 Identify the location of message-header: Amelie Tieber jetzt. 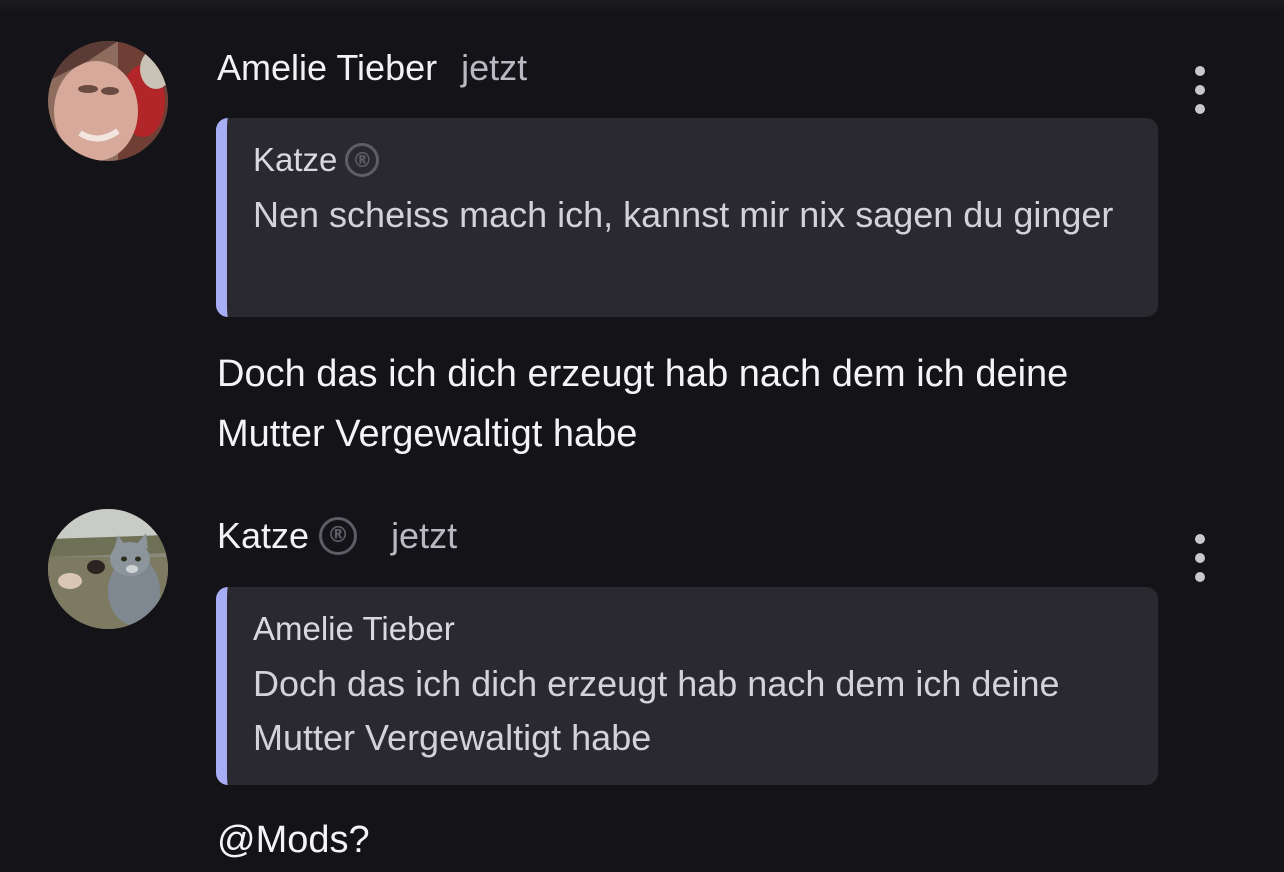
(372, 68).